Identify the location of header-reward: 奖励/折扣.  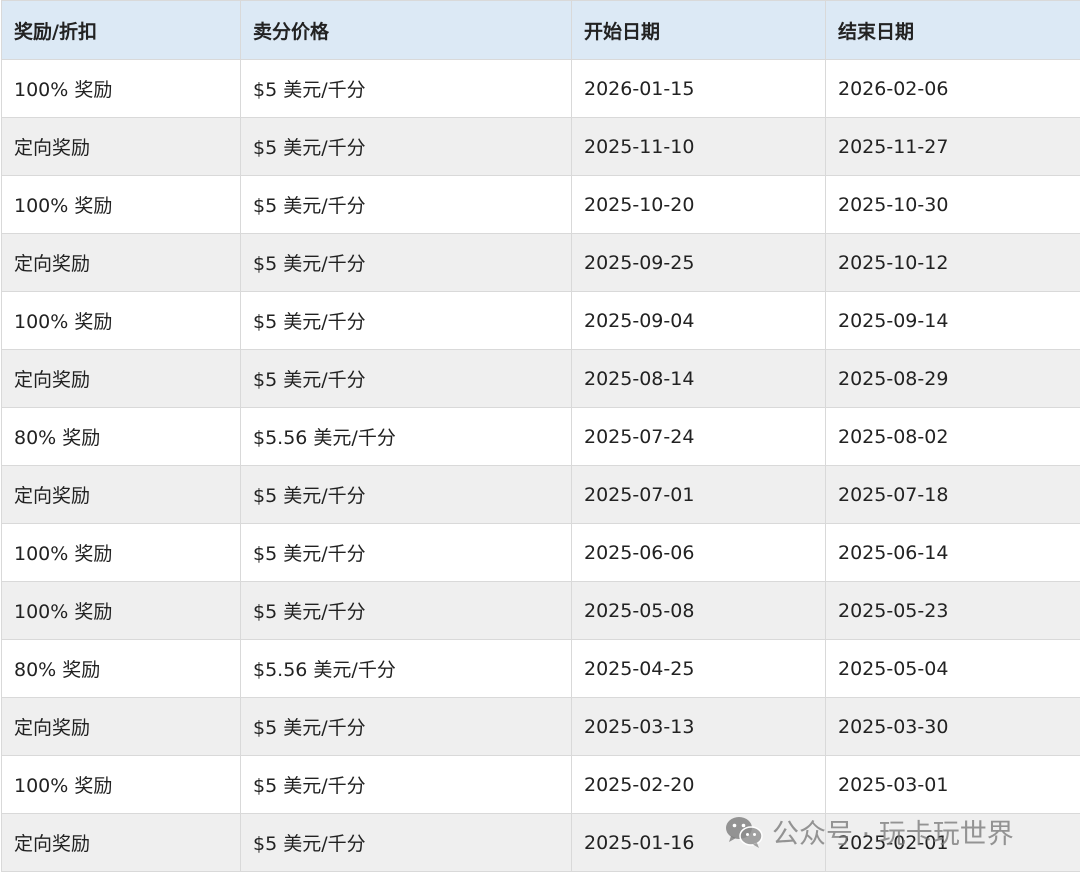
(121, 30).